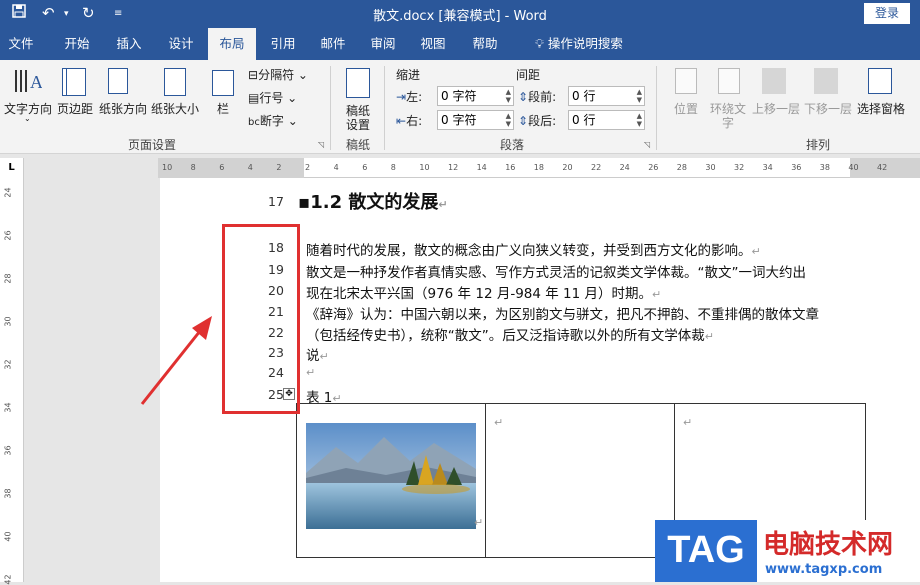 The width and height of the screenshot is (920, 585). What do you see at coordinates (358, 125) in the screenshot?
I see `manuscript-label-2: 设置` at bounding box center [358, 125].